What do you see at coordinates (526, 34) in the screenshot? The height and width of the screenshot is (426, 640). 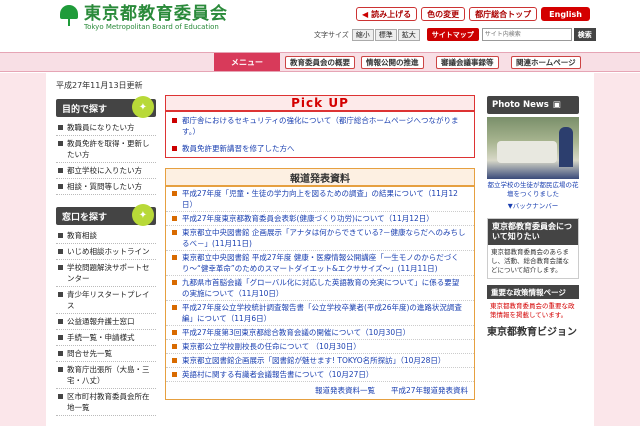 I see `search-input` at bounding box center [526, 34].